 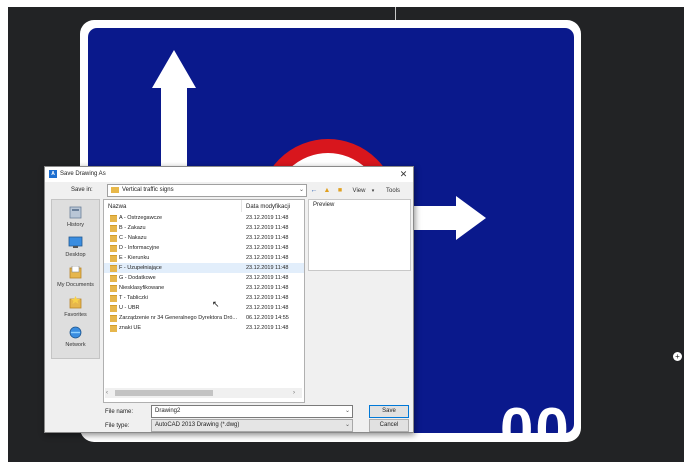 I want to click on file-type-value: AutoCAD 2013 Drawing (*.dwg), so click(x=197, y=425).